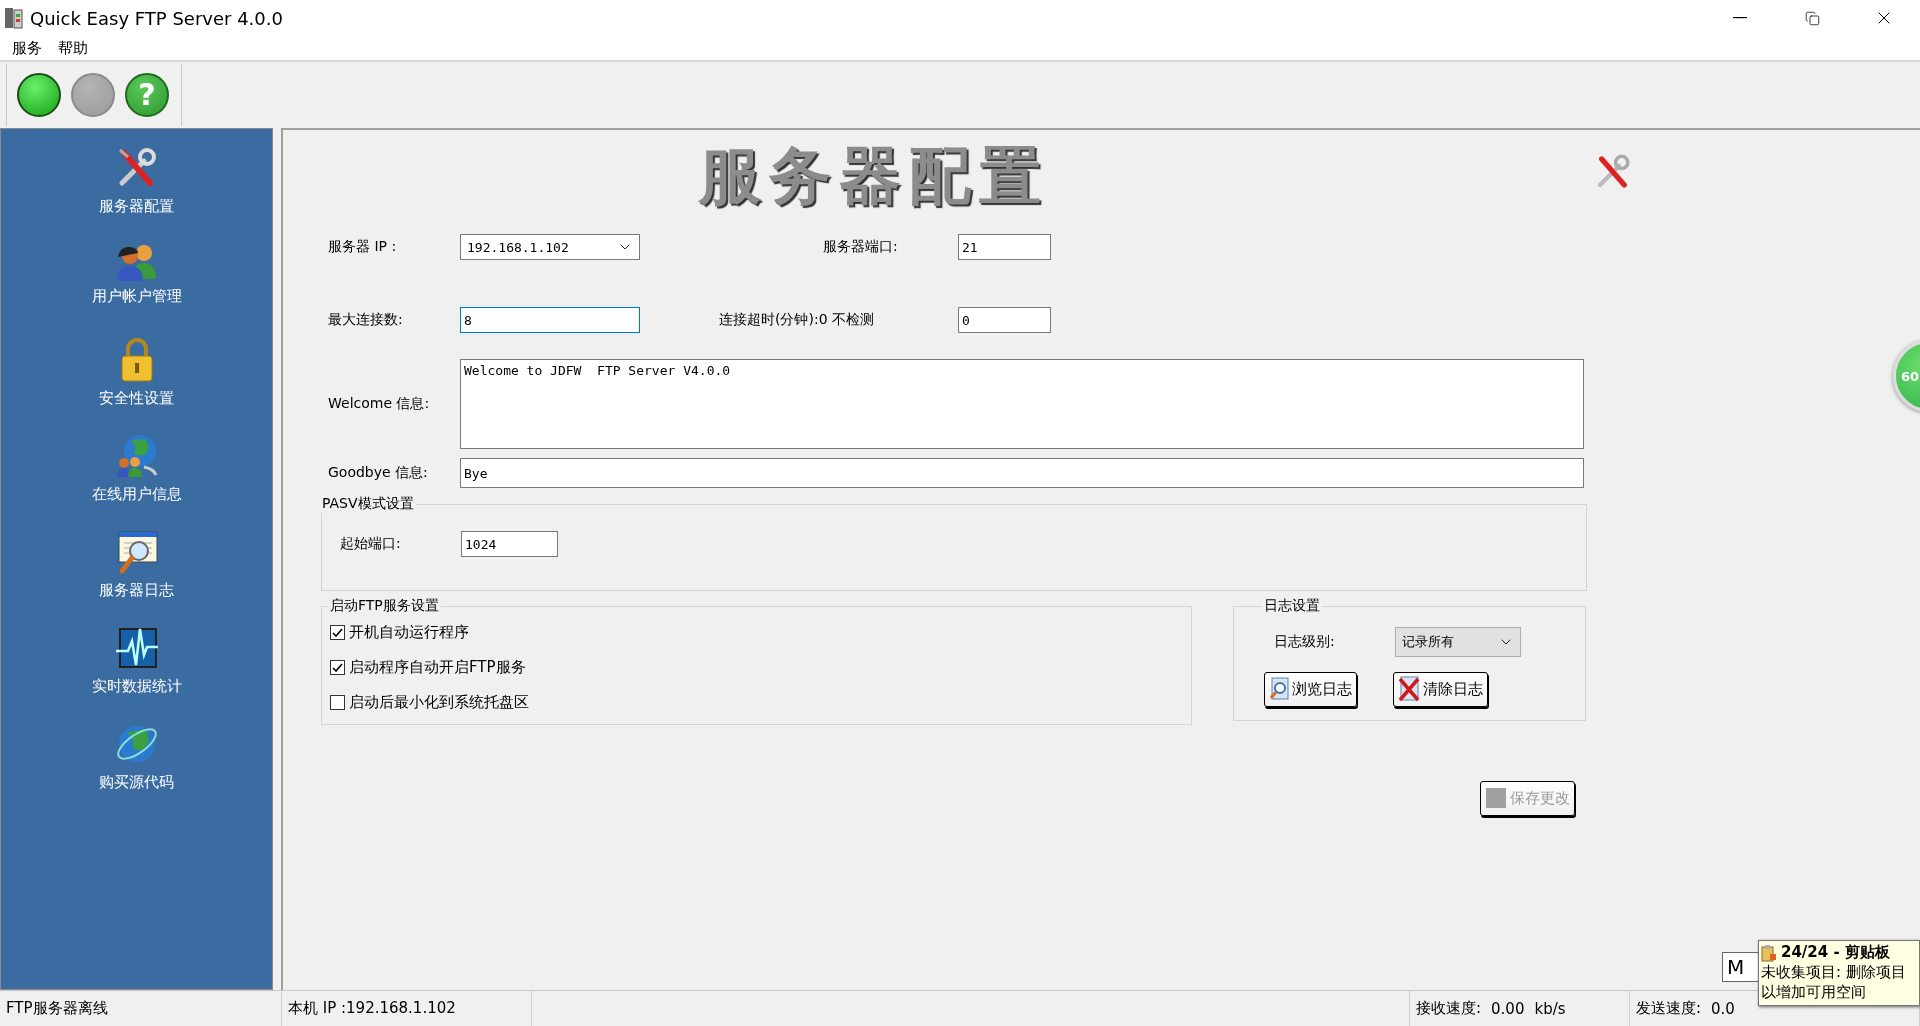 This screenshot has height=1026, width=1920. What do you see at coordinates (1508, 1008) in the screenshot?
I see `status-text: 0.00` at bounding box center [1508, 1008].